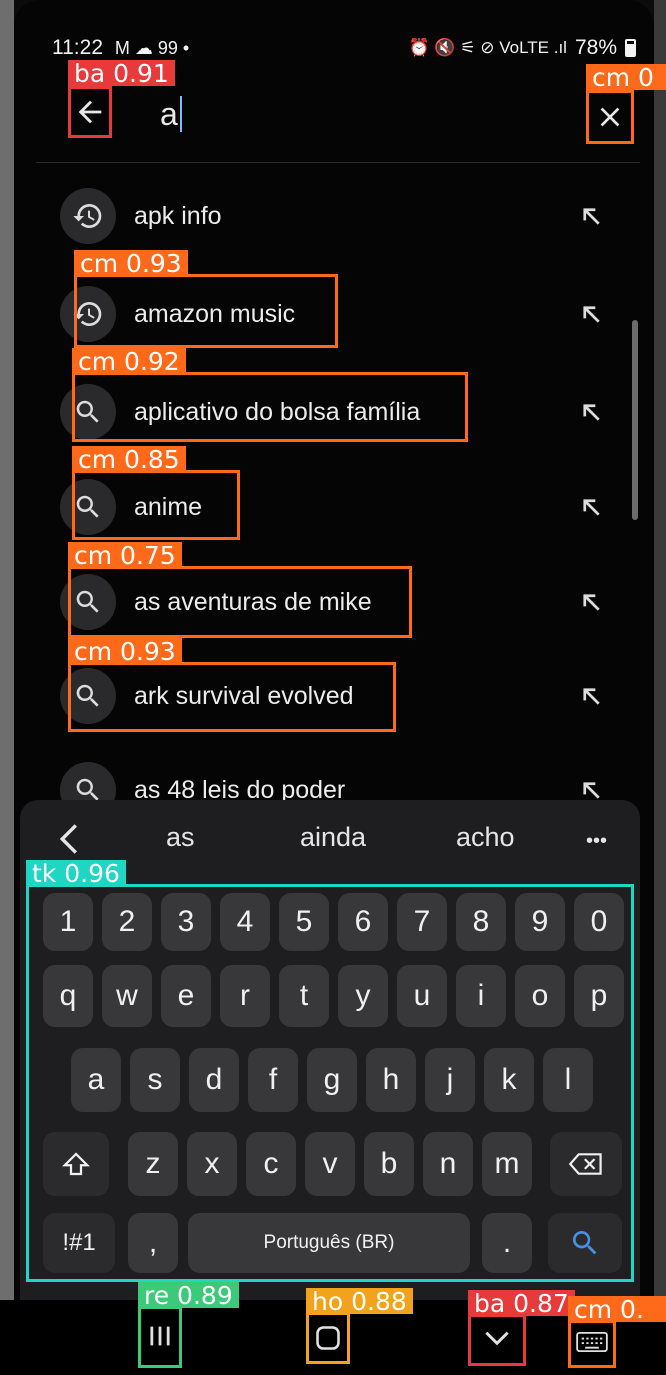 The height and width of the screenshot is (1375, 666). What do you see at coordinates (485, 837) in the screenshot?
I see `prediction-3: acho` at bounding box center [485, 837].